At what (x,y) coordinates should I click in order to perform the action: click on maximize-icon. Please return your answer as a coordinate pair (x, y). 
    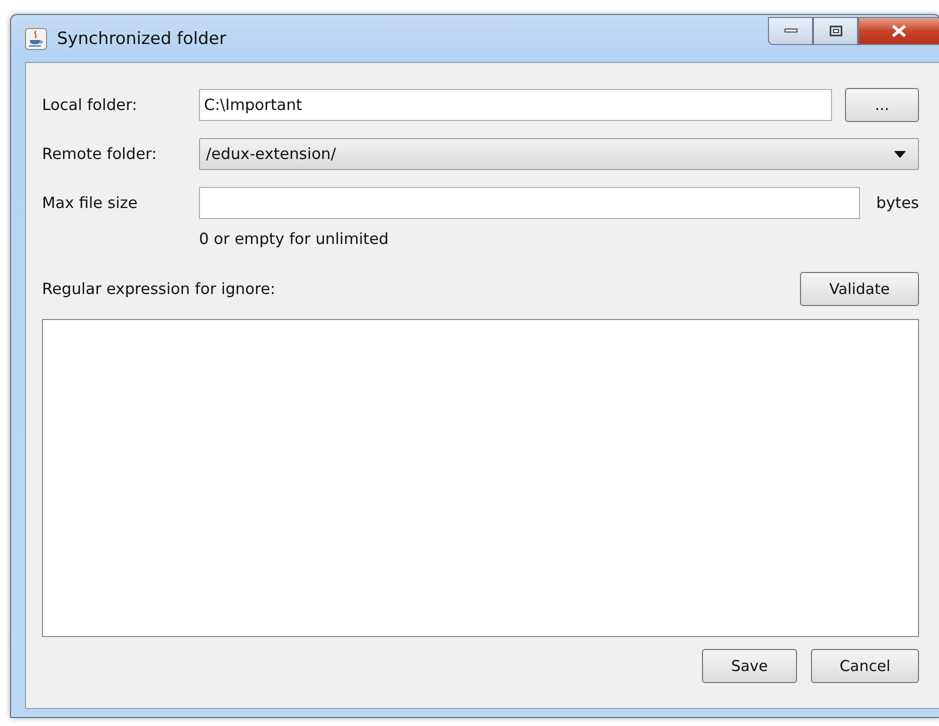
    Looking at the image, I should click on (835, 31).